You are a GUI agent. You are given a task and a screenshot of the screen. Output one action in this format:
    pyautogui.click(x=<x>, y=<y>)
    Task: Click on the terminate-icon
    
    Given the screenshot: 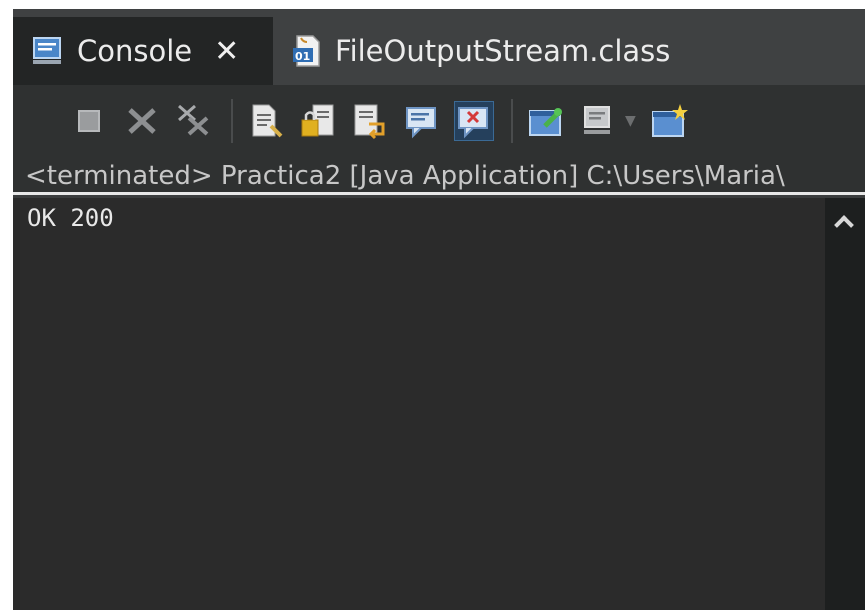 What is the action you would take?
    pyautogui.click(x=90, y=121)
    